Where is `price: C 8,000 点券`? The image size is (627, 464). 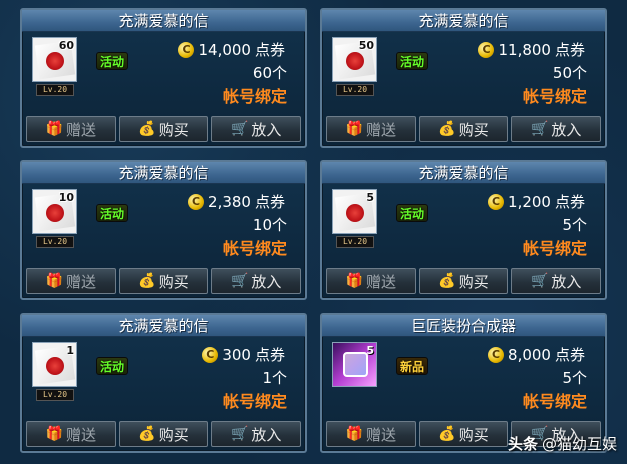
price: C 8,000 点券 is located at coordinates (536, 354).